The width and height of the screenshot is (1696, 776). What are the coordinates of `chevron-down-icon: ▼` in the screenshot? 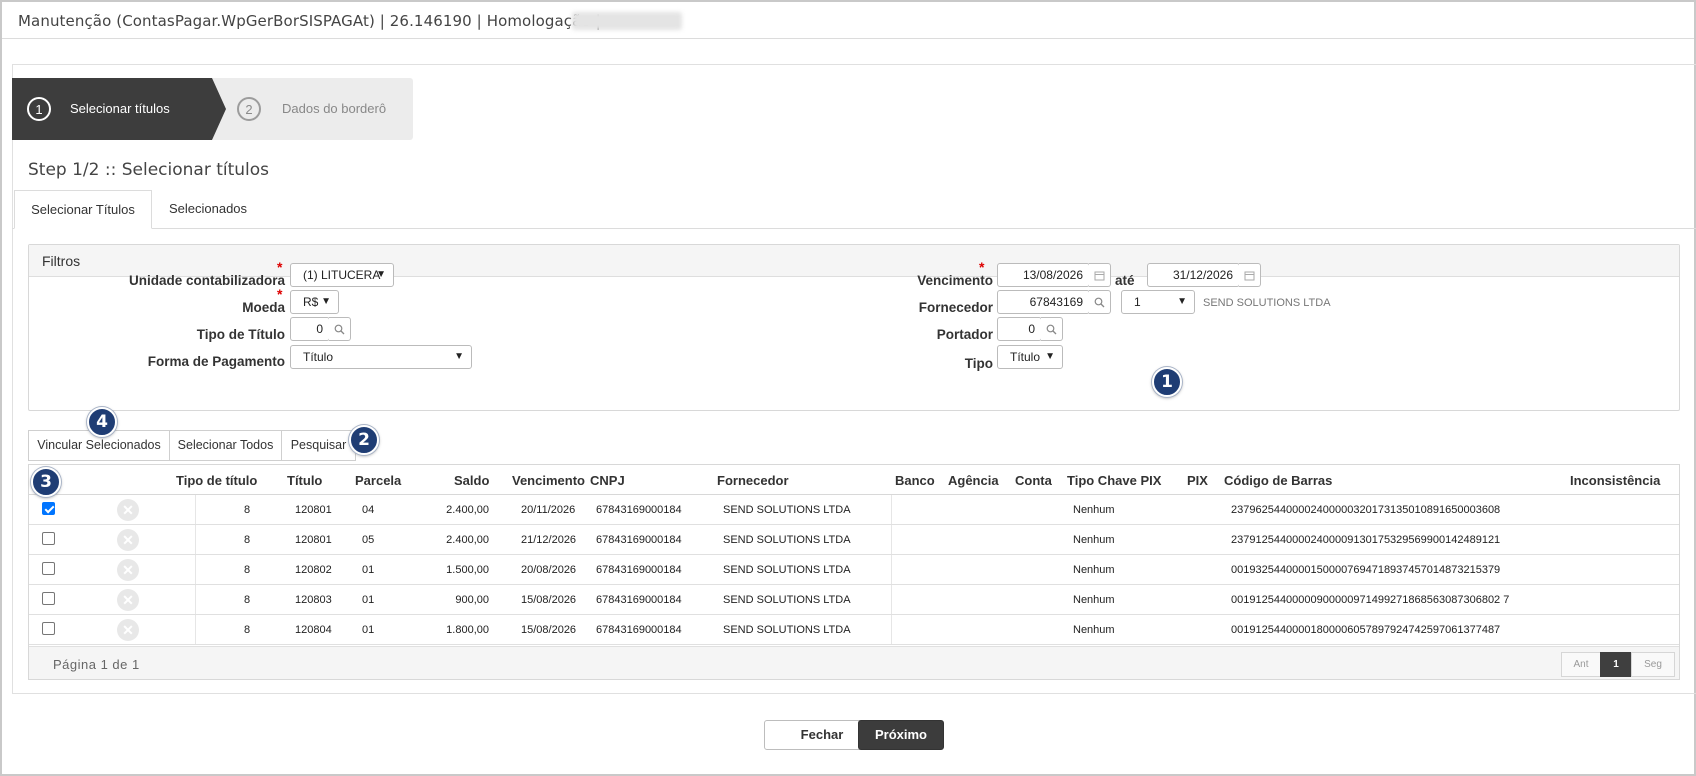 It's located at (326, 301).